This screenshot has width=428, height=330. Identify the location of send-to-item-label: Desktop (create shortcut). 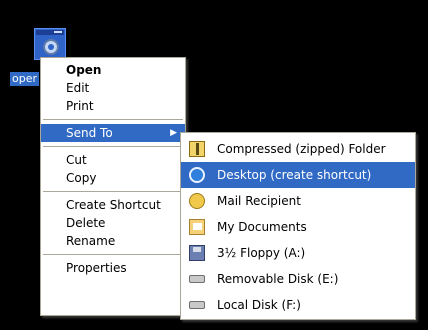
(294, 175).